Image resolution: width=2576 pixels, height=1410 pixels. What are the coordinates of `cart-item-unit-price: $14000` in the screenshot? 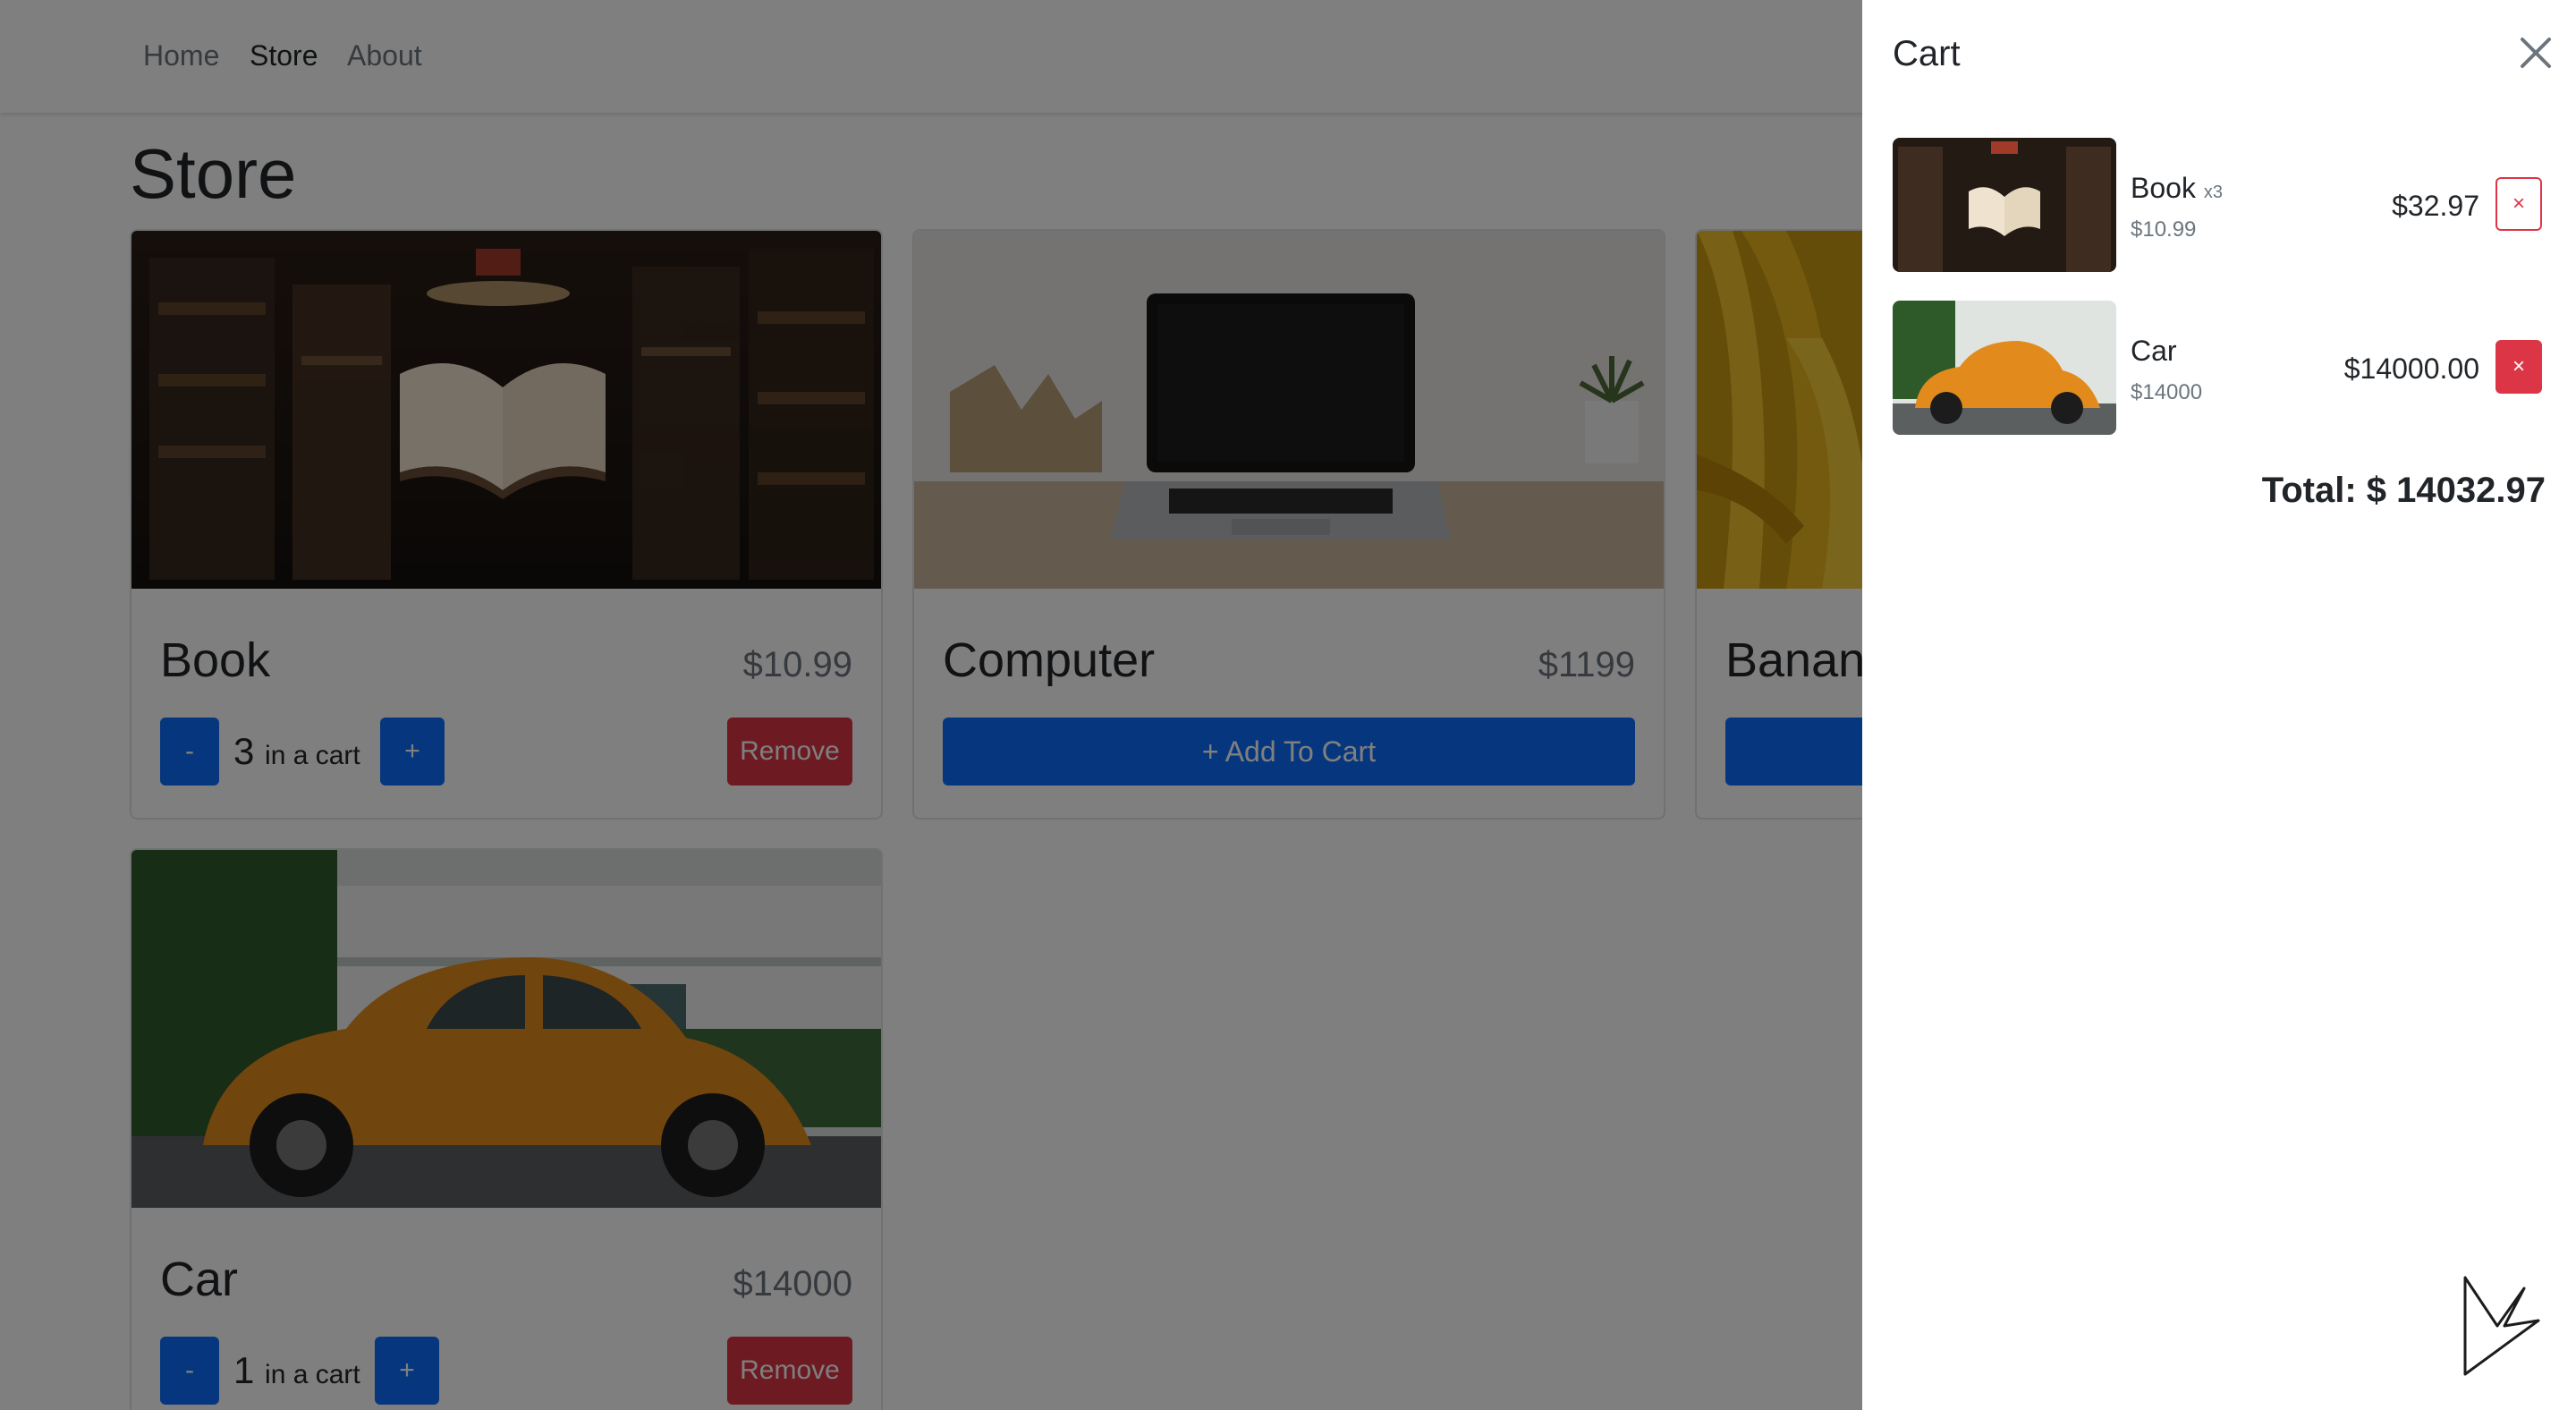 It's located at (2167, 392).